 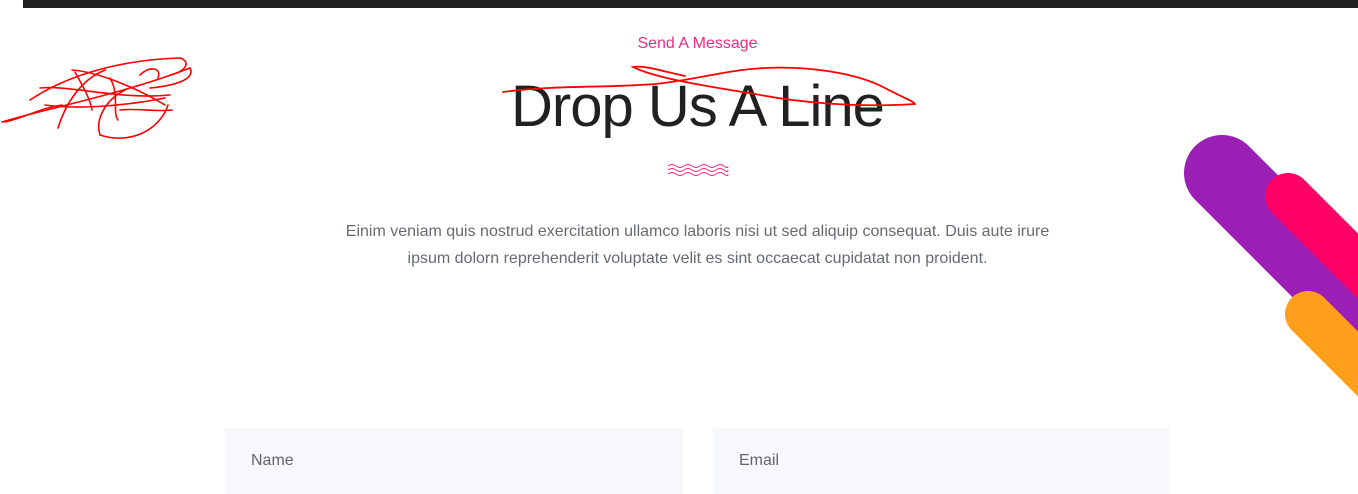 I want to click on wave-divider-icon, so click(x=698, y=170).